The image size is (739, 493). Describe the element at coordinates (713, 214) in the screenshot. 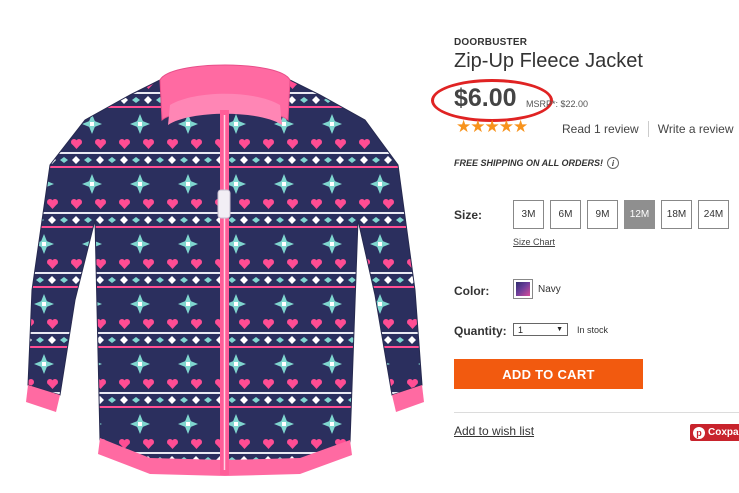

I see `size-option-24m: 24M` at that location.